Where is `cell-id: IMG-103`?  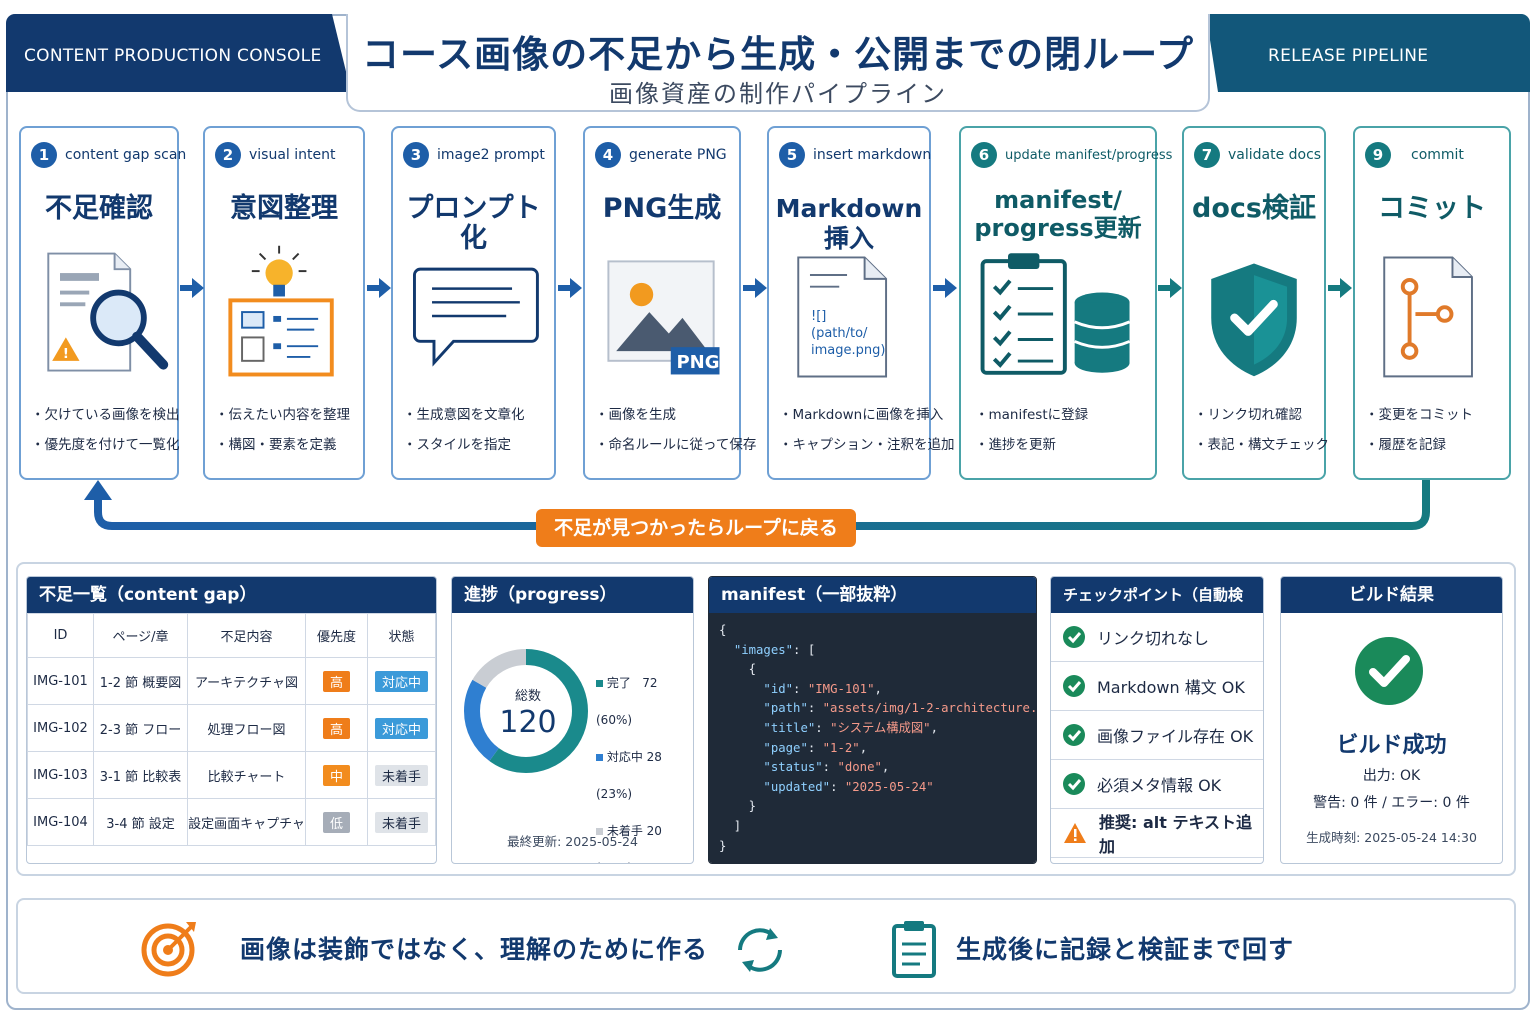
cell-id: IMG-103 is located at coordinates (60, 775).